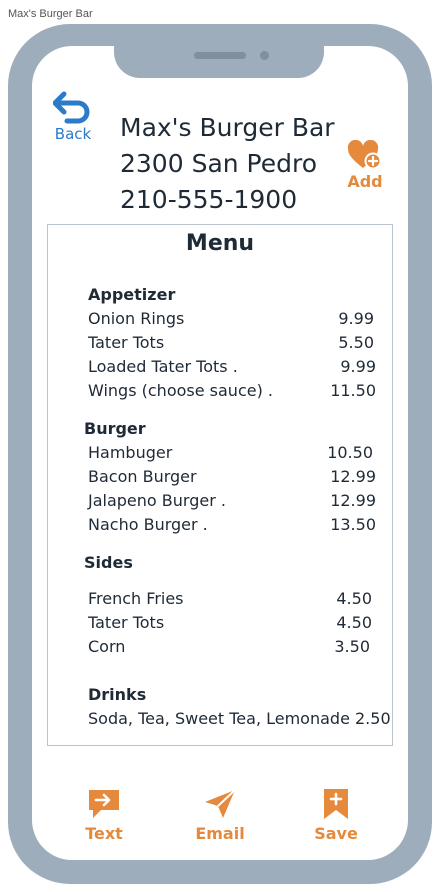  What do you see at coordinates (117, 694) in the screenshot?
I see `section-heading-drinks: Drinks` at bounding box center [117, 694].